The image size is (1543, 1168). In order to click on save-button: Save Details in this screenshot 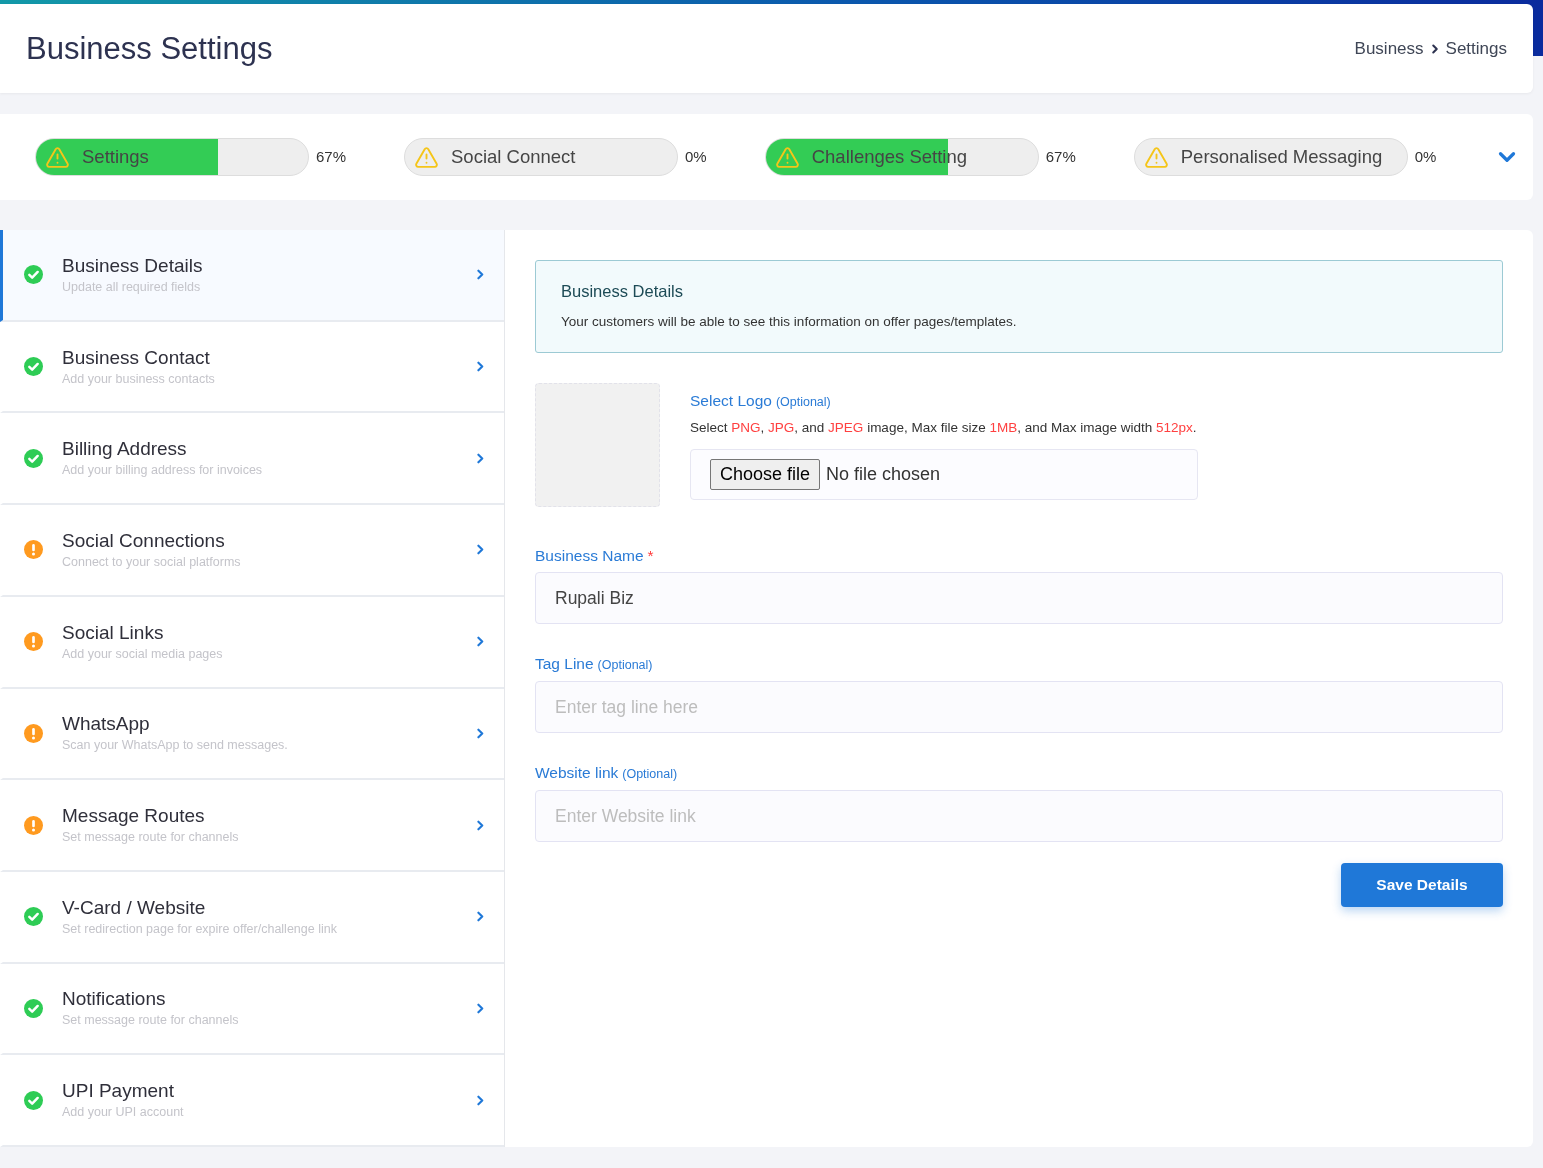, I will do `click(1422, 885)`.